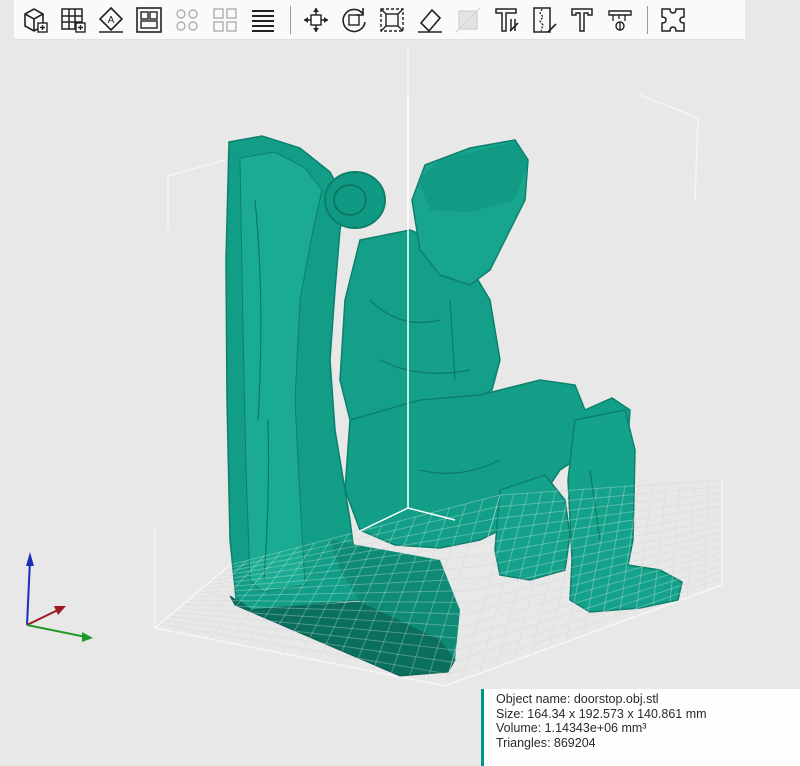 The width and height of the screenshot is (800, 766). I want to click on split-parts-icon, so click(225, 19).